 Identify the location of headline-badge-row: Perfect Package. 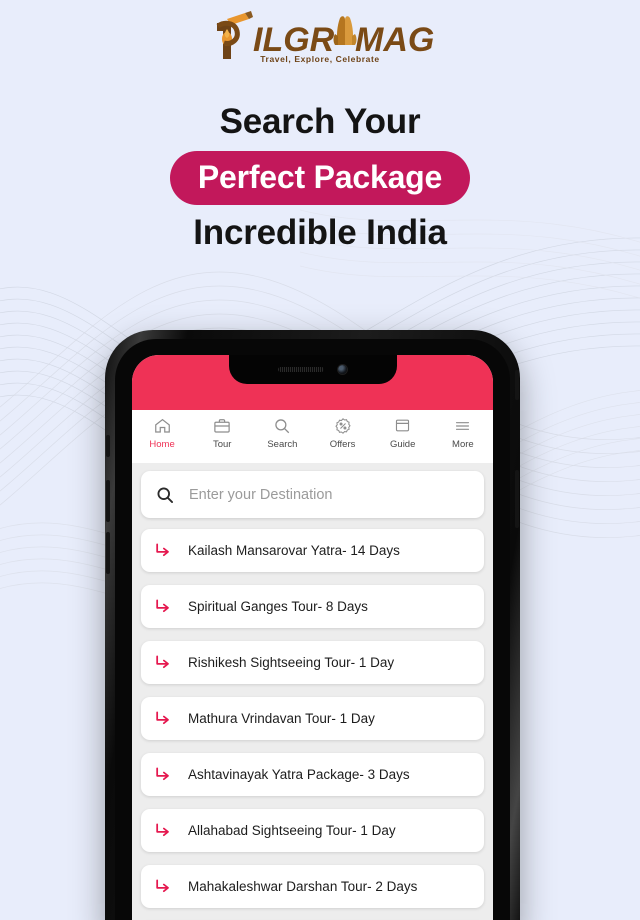
(320, 178).